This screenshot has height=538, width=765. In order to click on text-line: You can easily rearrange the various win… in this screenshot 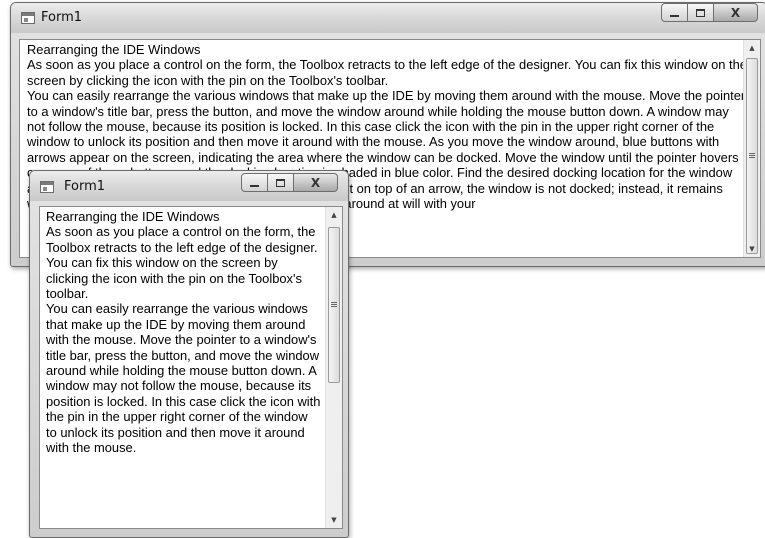, I will do `click(183, 378)`.